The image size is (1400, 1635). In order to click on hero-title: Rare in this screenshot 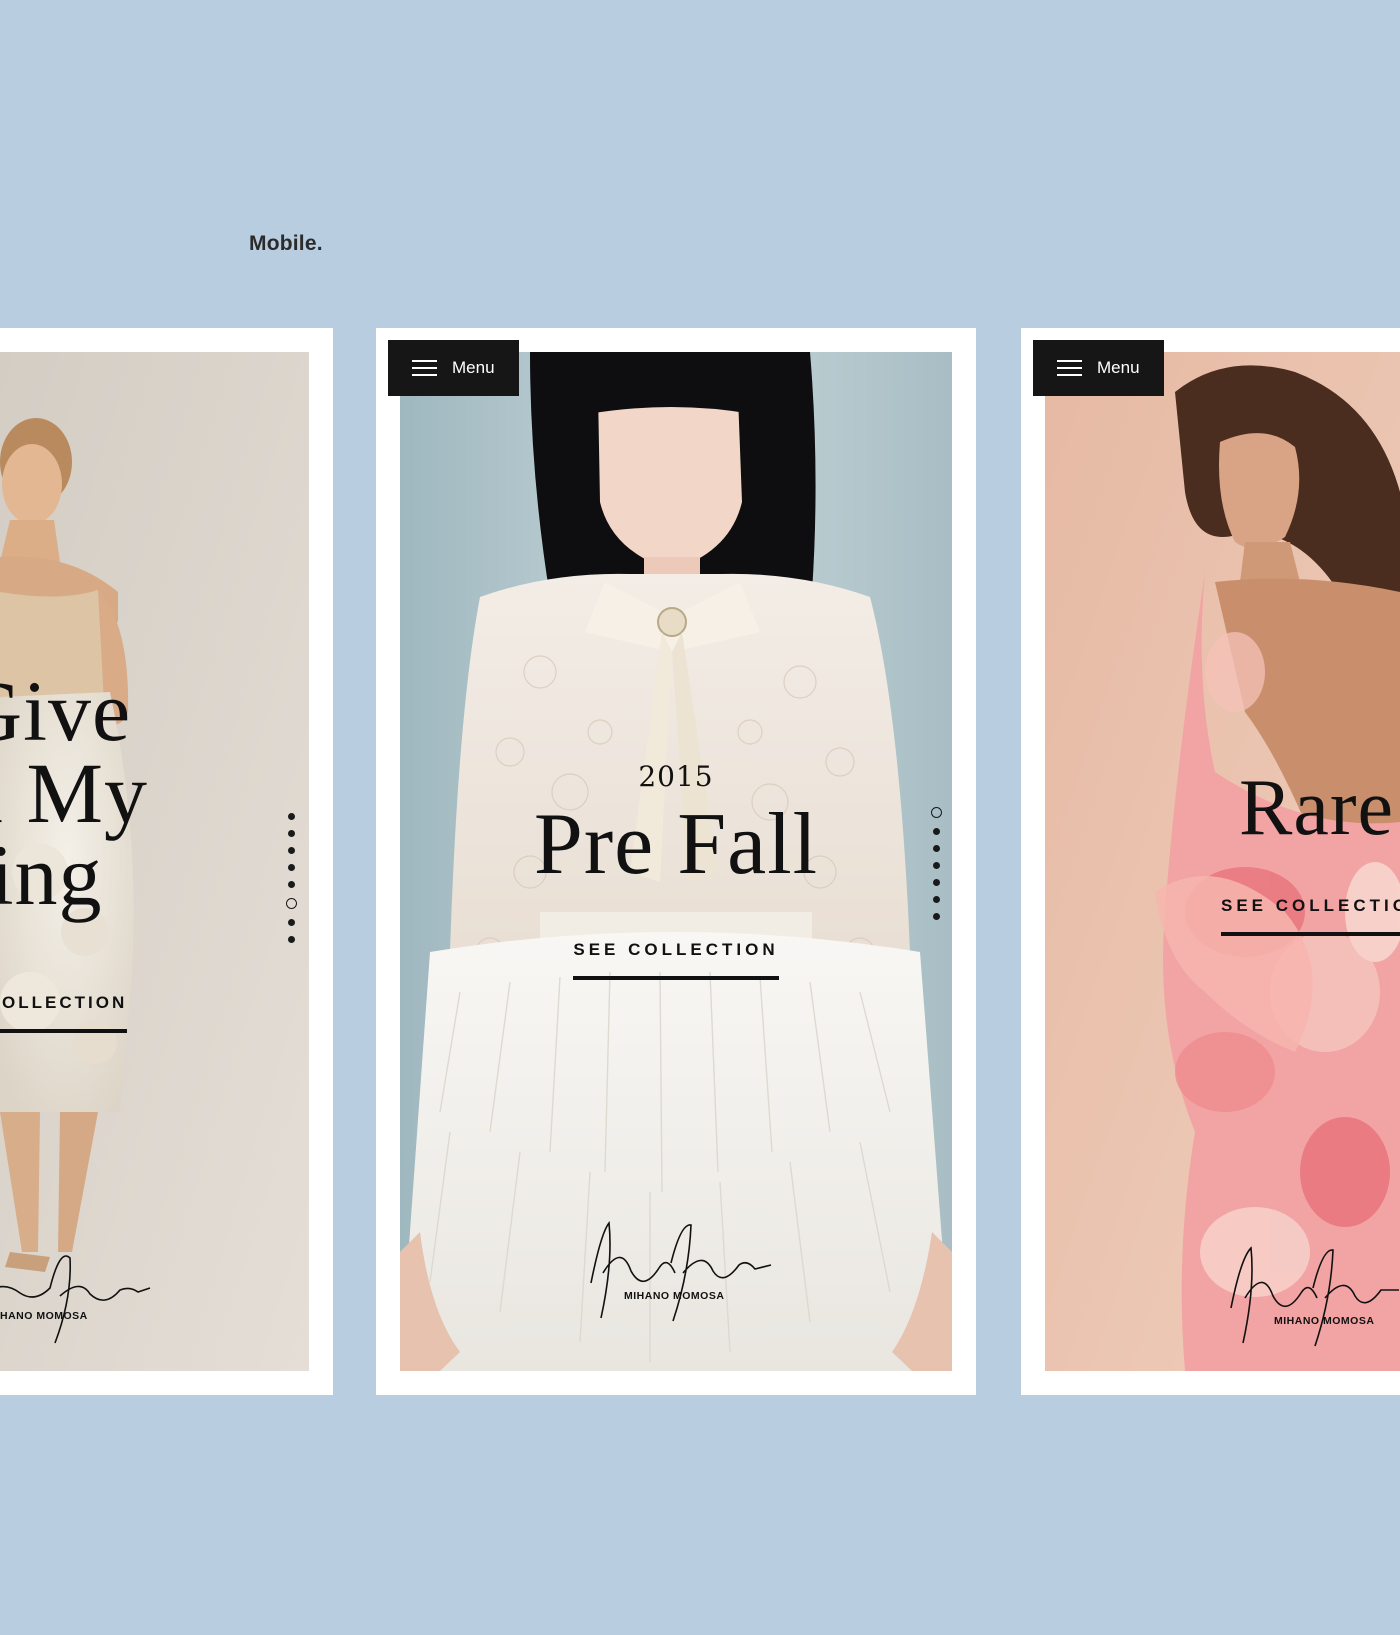, I will do `click(1317, 808)`.